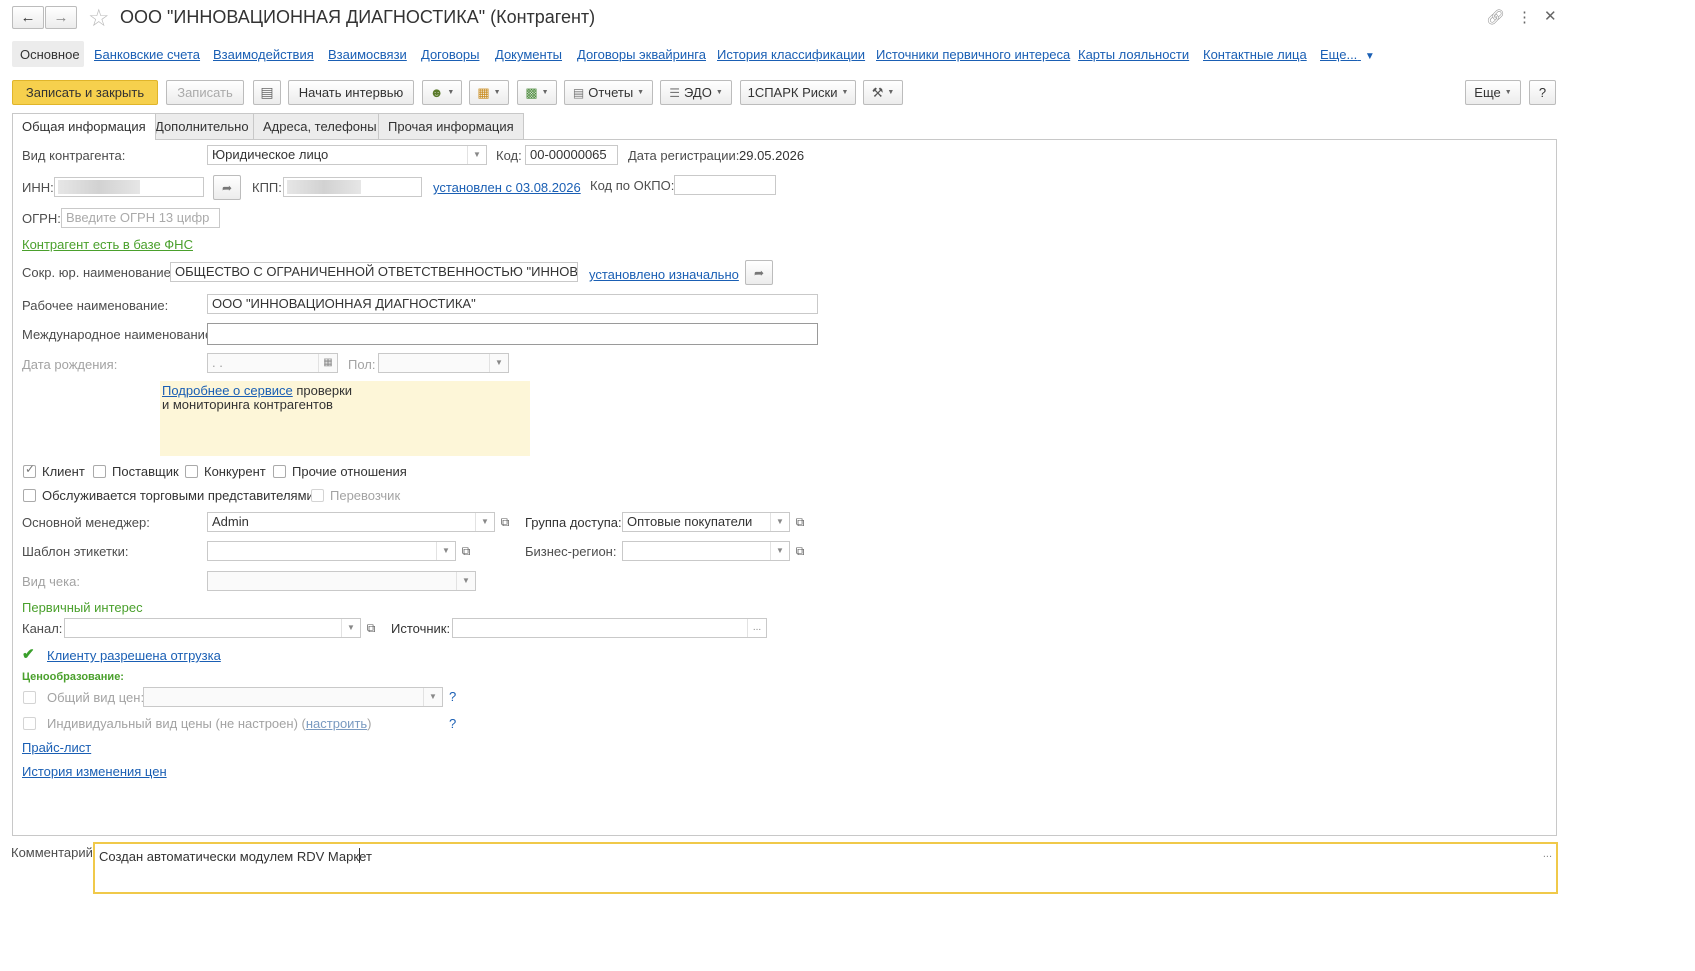  Describe the element at coordinates (359, 855) in the screenshot. I see `text-cursor` at that location.